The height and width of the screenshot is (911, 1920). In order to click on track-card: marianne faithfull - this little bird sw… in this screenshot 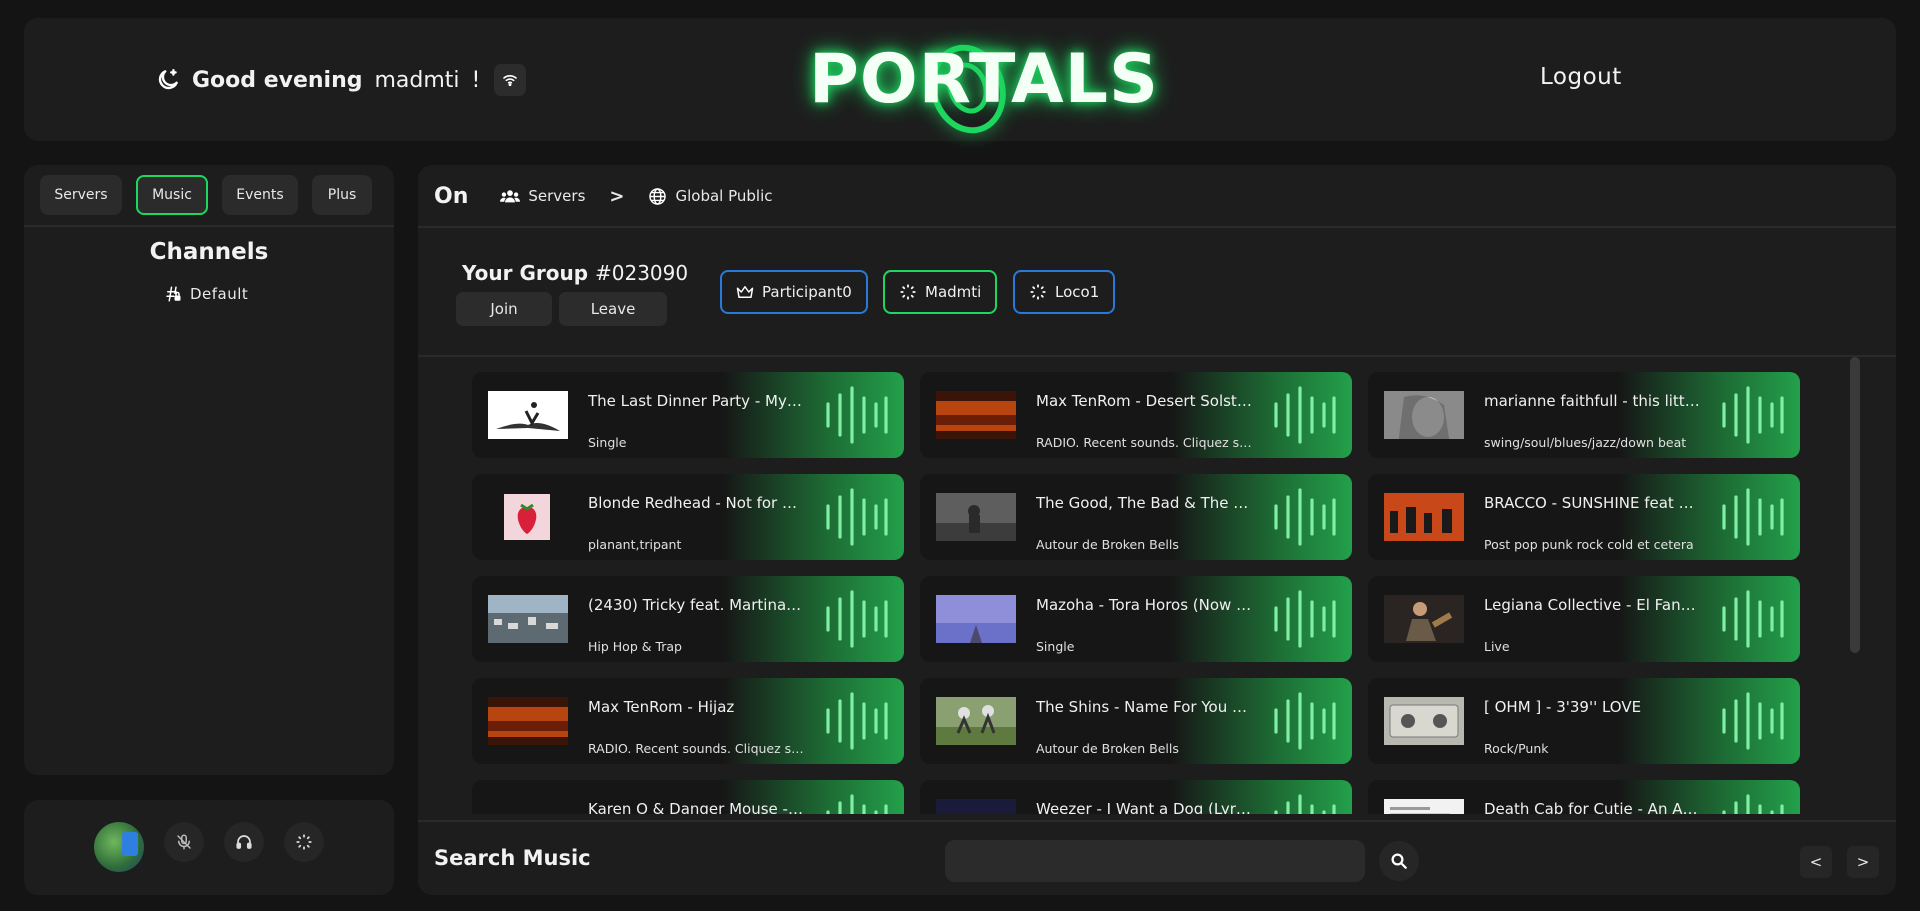, I will do `click(1584, 415)`.